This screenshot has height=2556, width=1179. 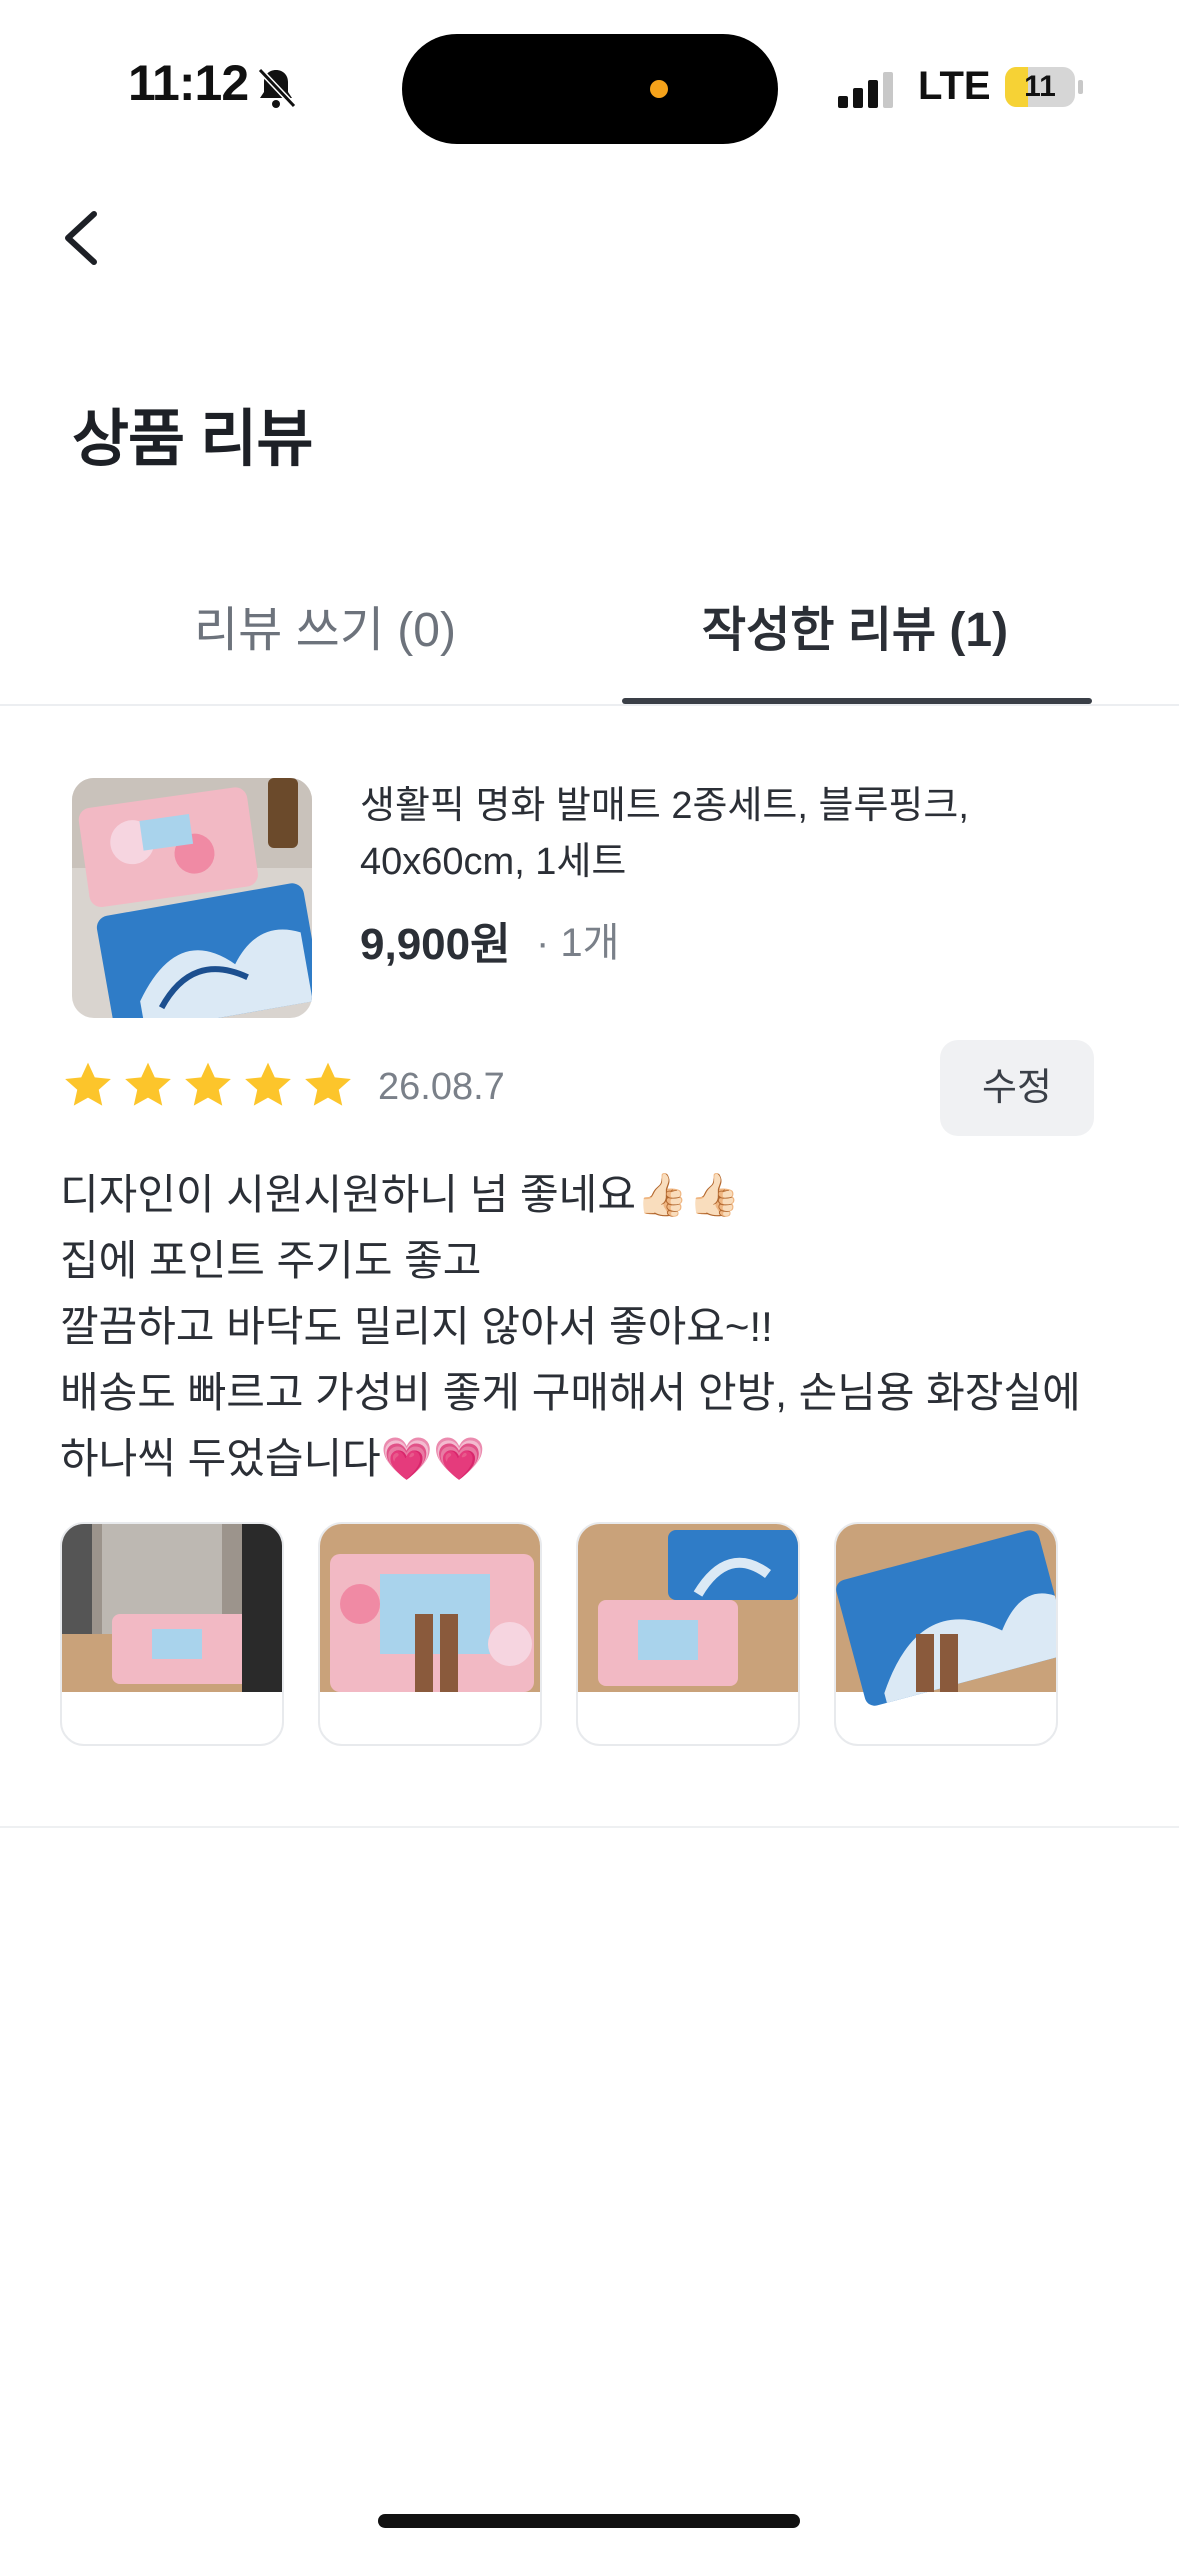 What do you see at coordinates (400, 1194) in the screenshot?
I see `review-line: 디자인이 시원시원하니 넘 좋네요👍🏻👍🏻` at bounding box center [400, 1194].